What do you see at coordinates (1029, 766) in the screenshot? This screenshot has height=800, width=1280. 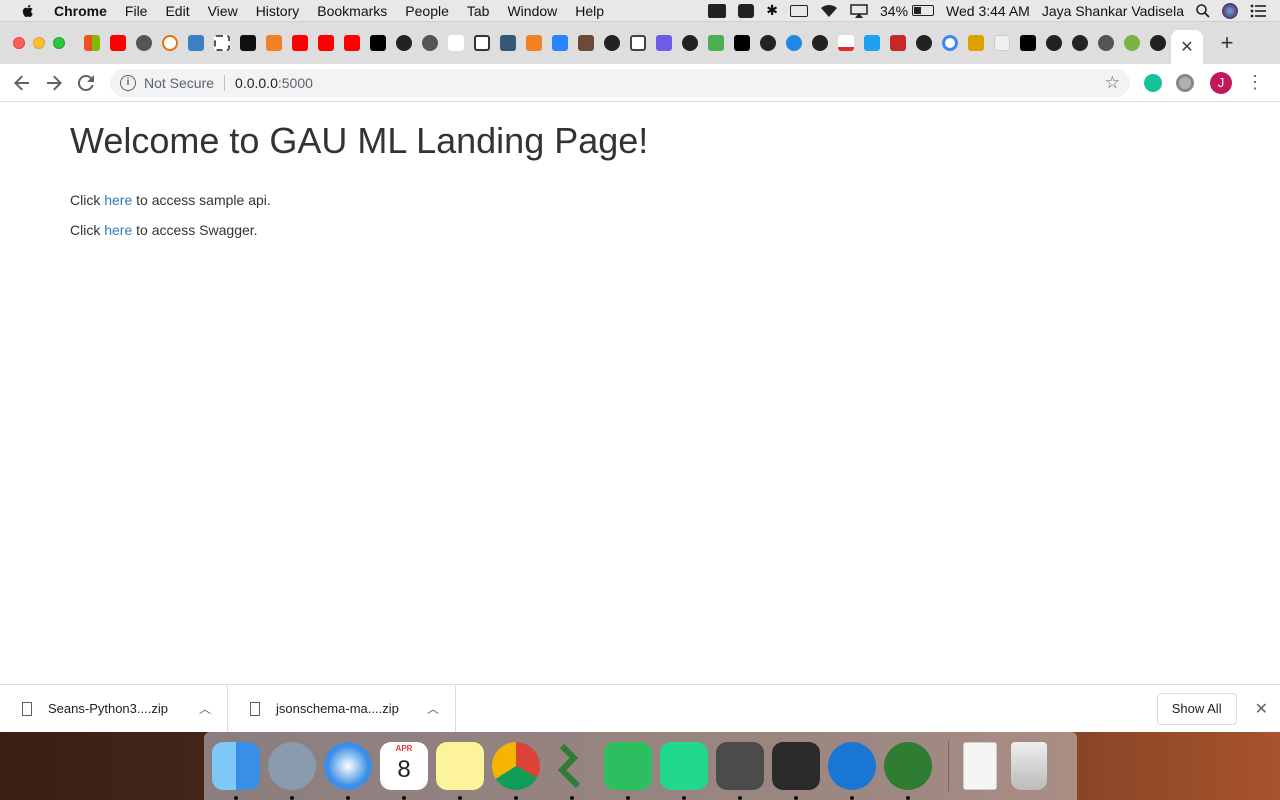 I see `trash-icon` at bounding box center [1029, 766].